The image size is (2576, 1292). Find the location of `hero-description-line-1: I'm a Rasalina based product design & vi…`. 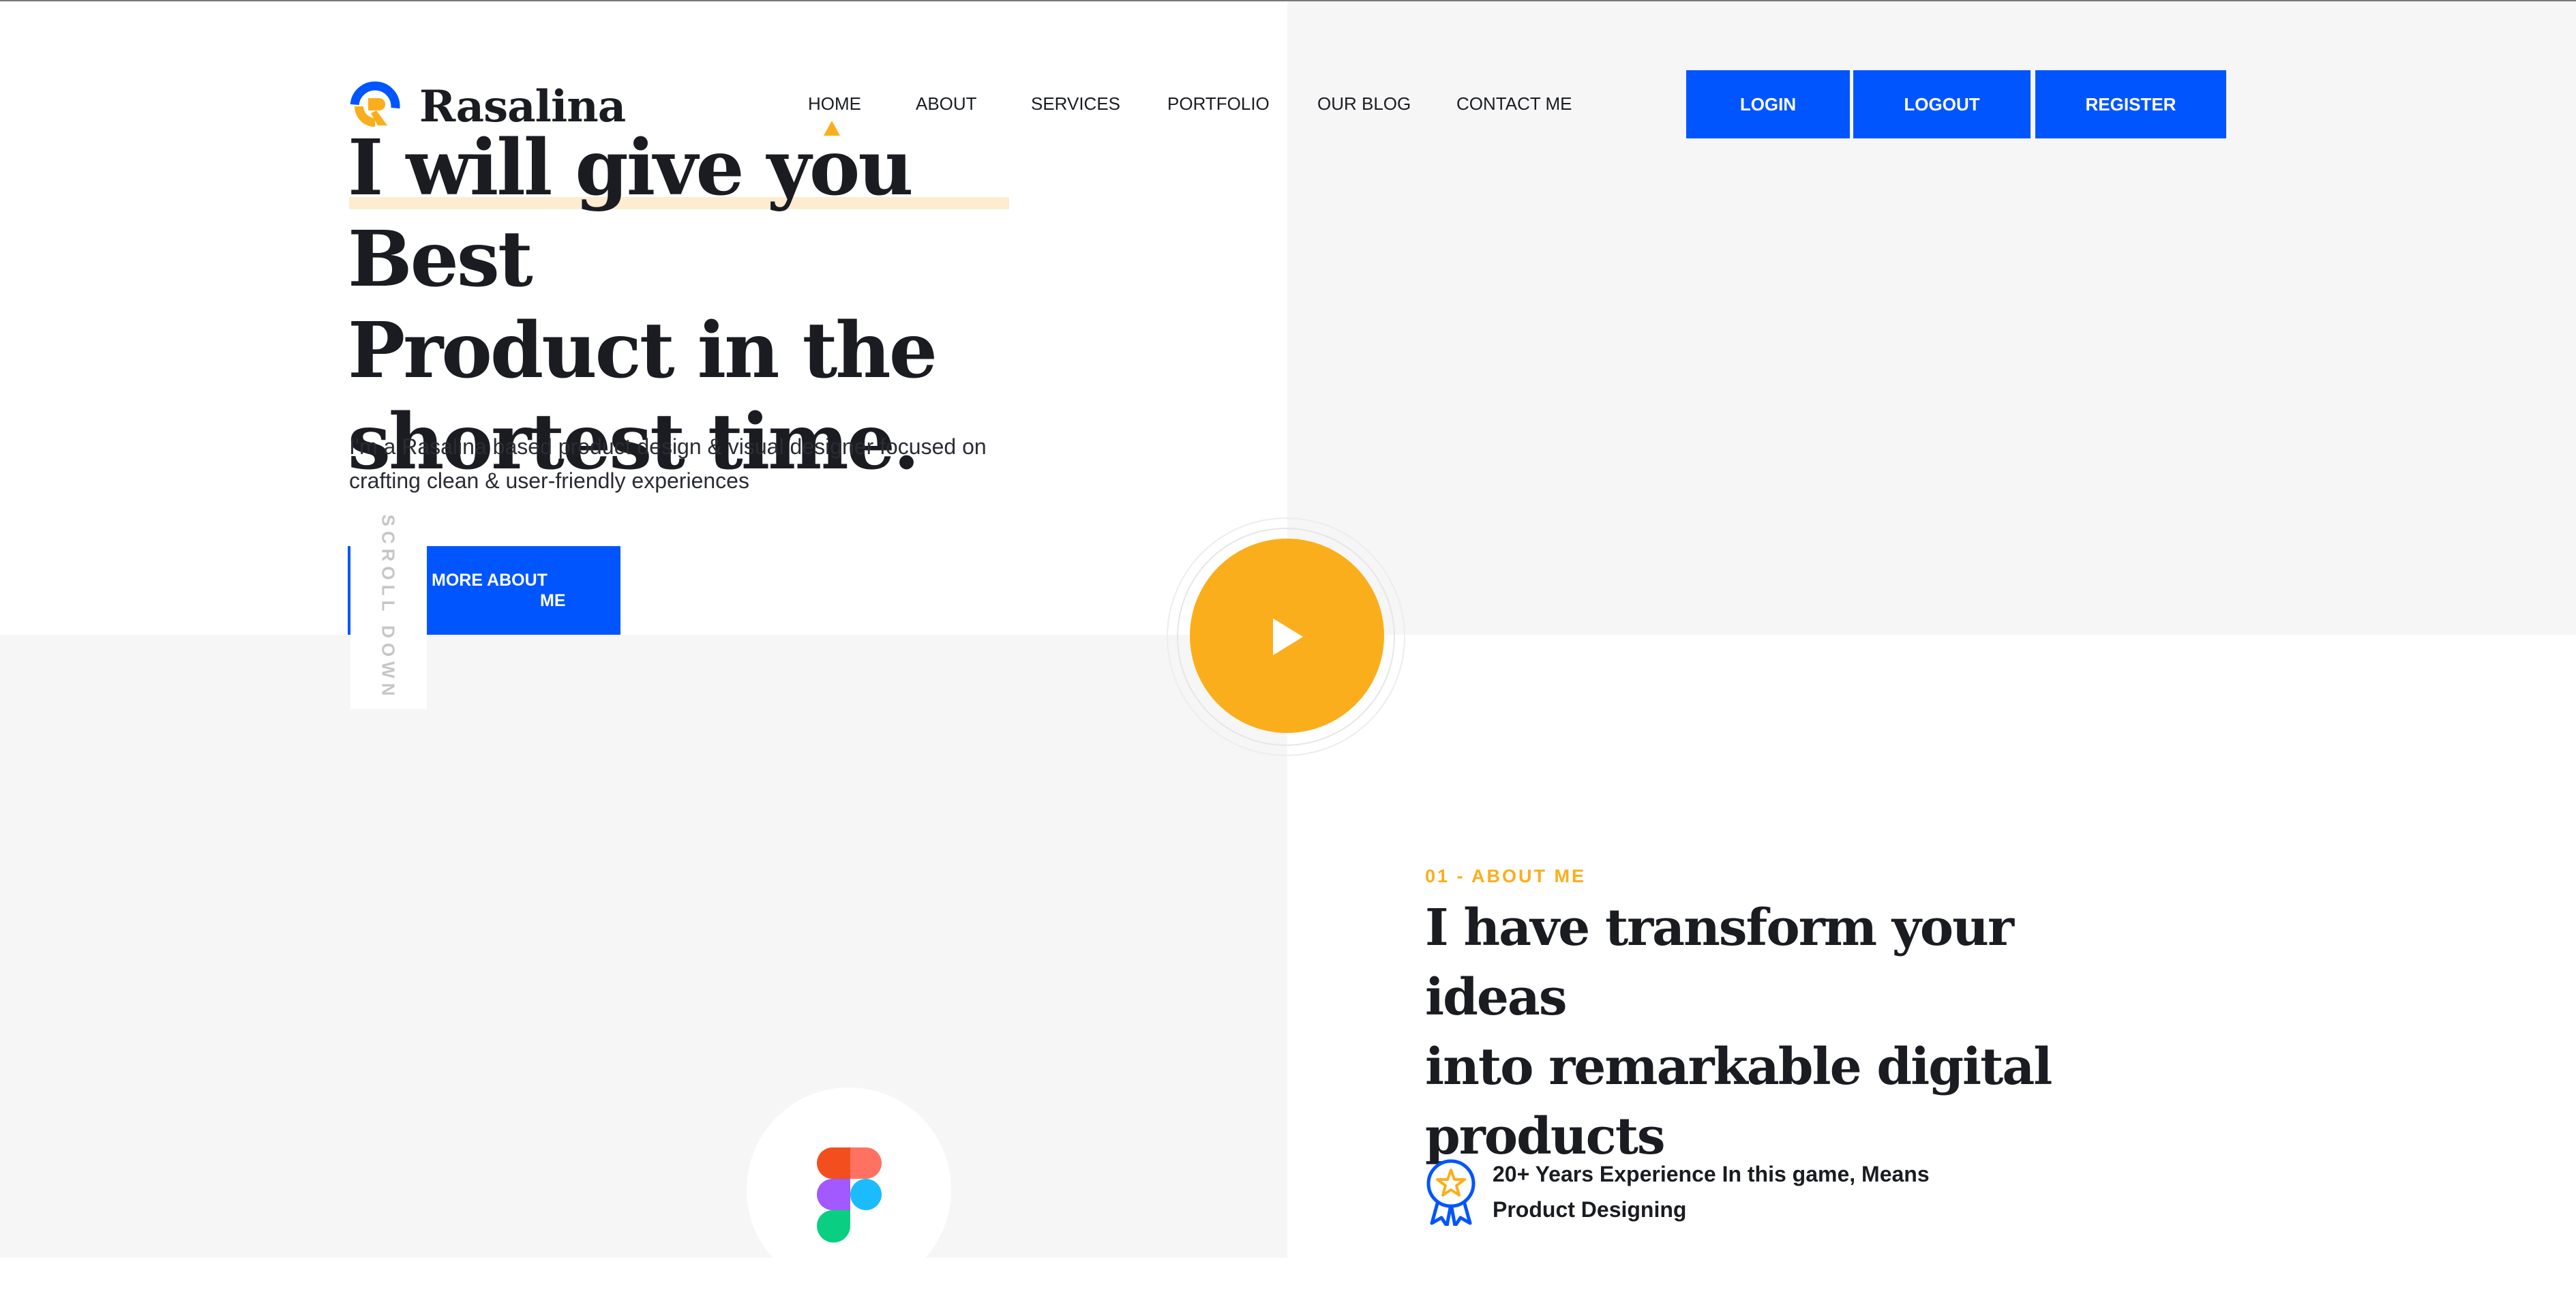

hero-description-line-1: I'm a Rasalina based product design & vi… is located at coordinates (668, 446).